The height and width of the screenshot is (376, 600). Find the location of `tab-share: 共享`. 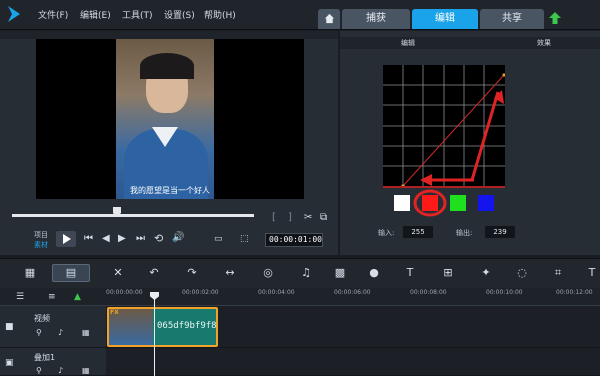

tab-share: 共享 is located at coordinates (512, 19).